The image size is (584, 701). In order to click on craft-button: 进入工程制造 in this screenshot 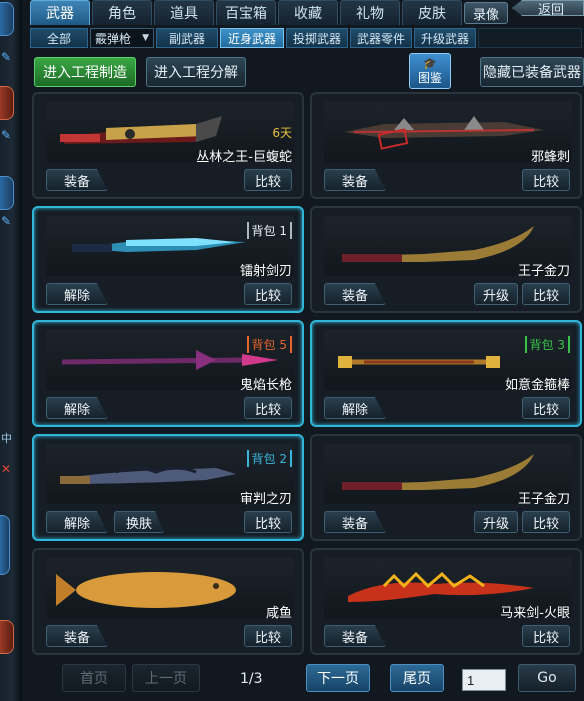, I will do `click(85, 72)`.